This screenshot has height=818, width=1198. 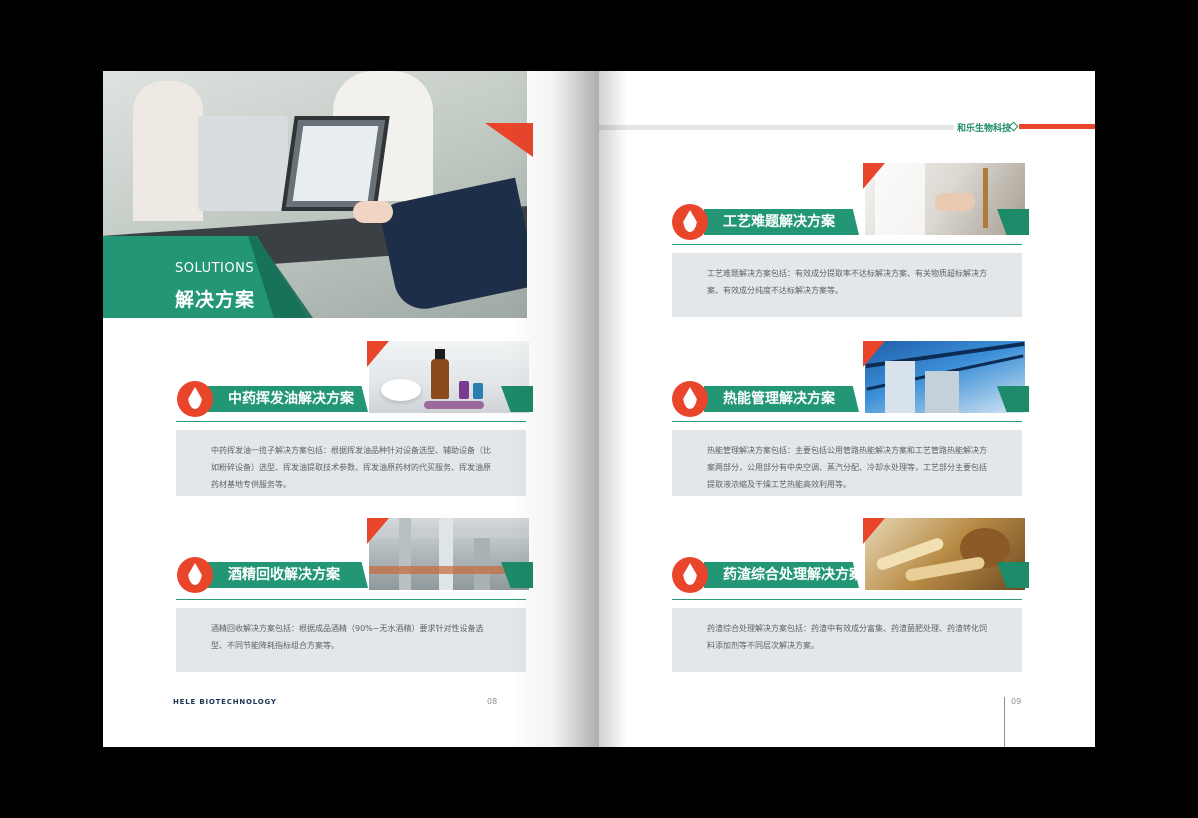 I want to click on oil-bottles-photo, so click(x=449, y=377).